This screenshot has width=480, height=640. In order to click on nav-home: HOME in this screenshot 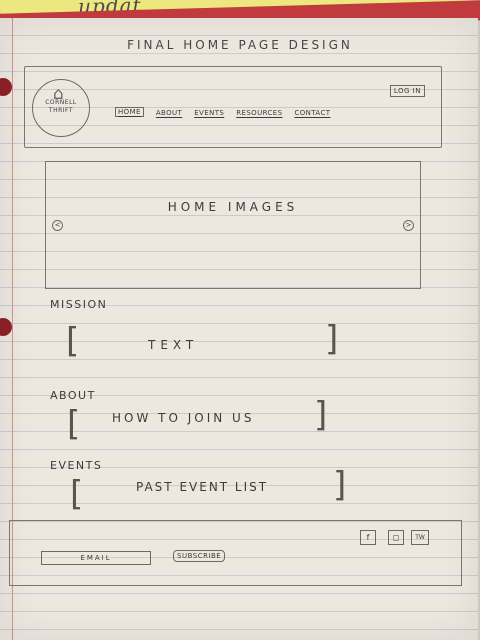, I will do `click(129, 112)`.